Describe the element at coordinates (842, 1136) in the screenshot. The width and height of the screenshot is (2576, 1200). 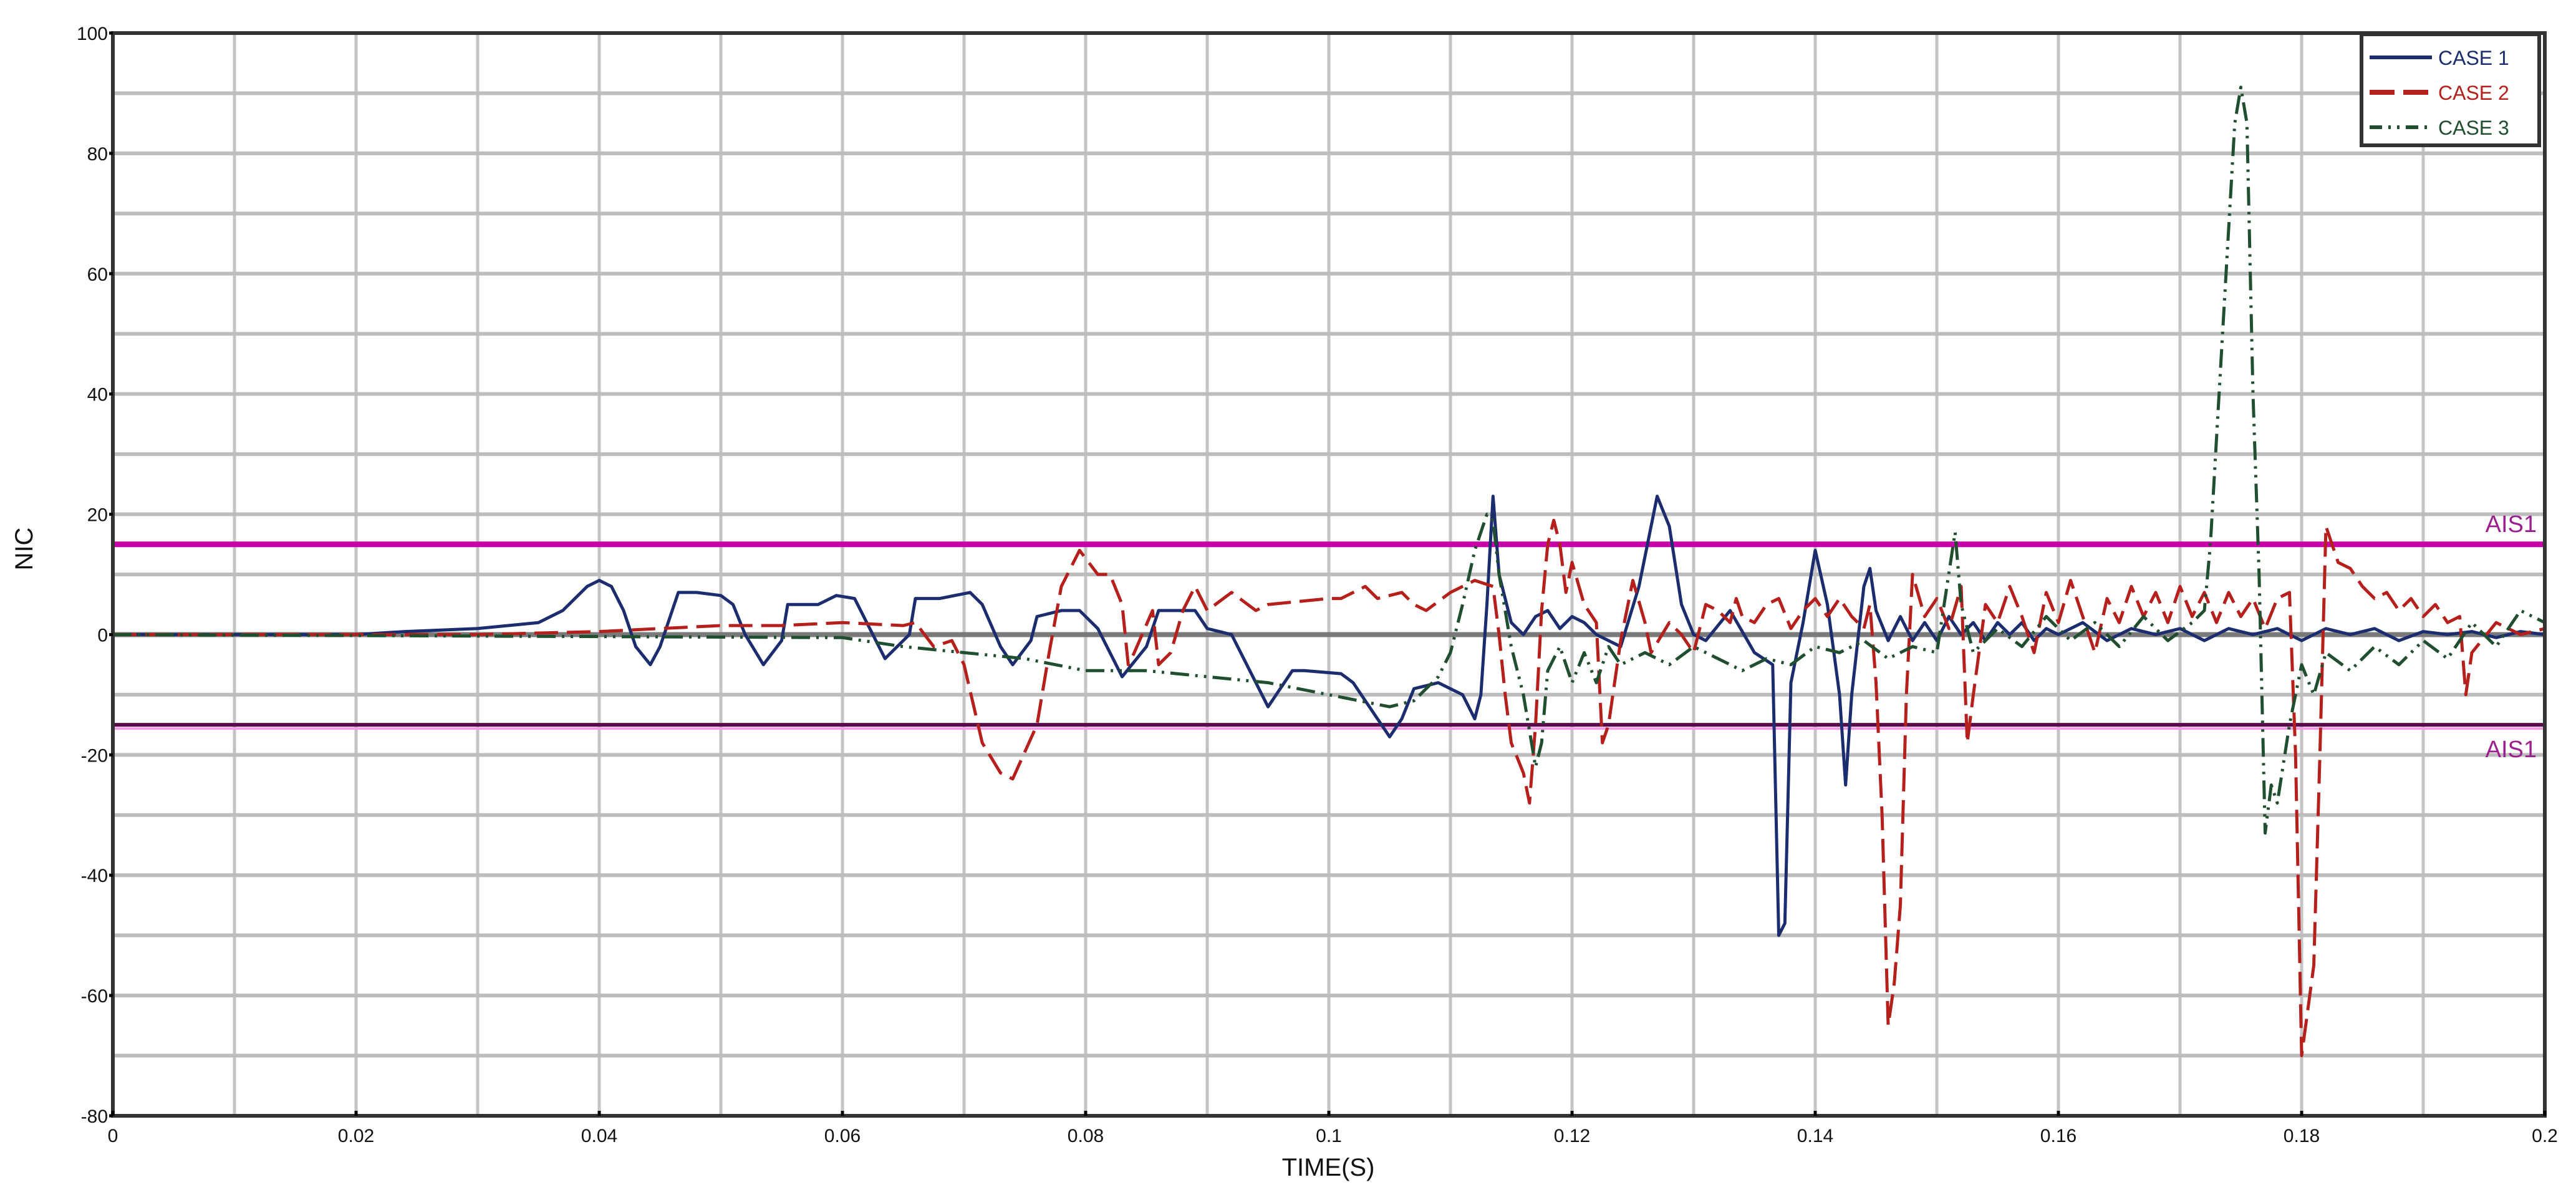
I see `x-tick-label: 0.06` at that location.